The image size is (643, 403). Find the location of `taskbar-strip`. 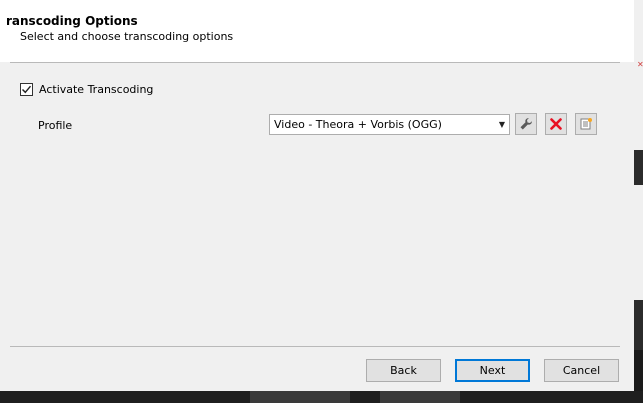

taskbar-strip is located at coordinates (321, 397).